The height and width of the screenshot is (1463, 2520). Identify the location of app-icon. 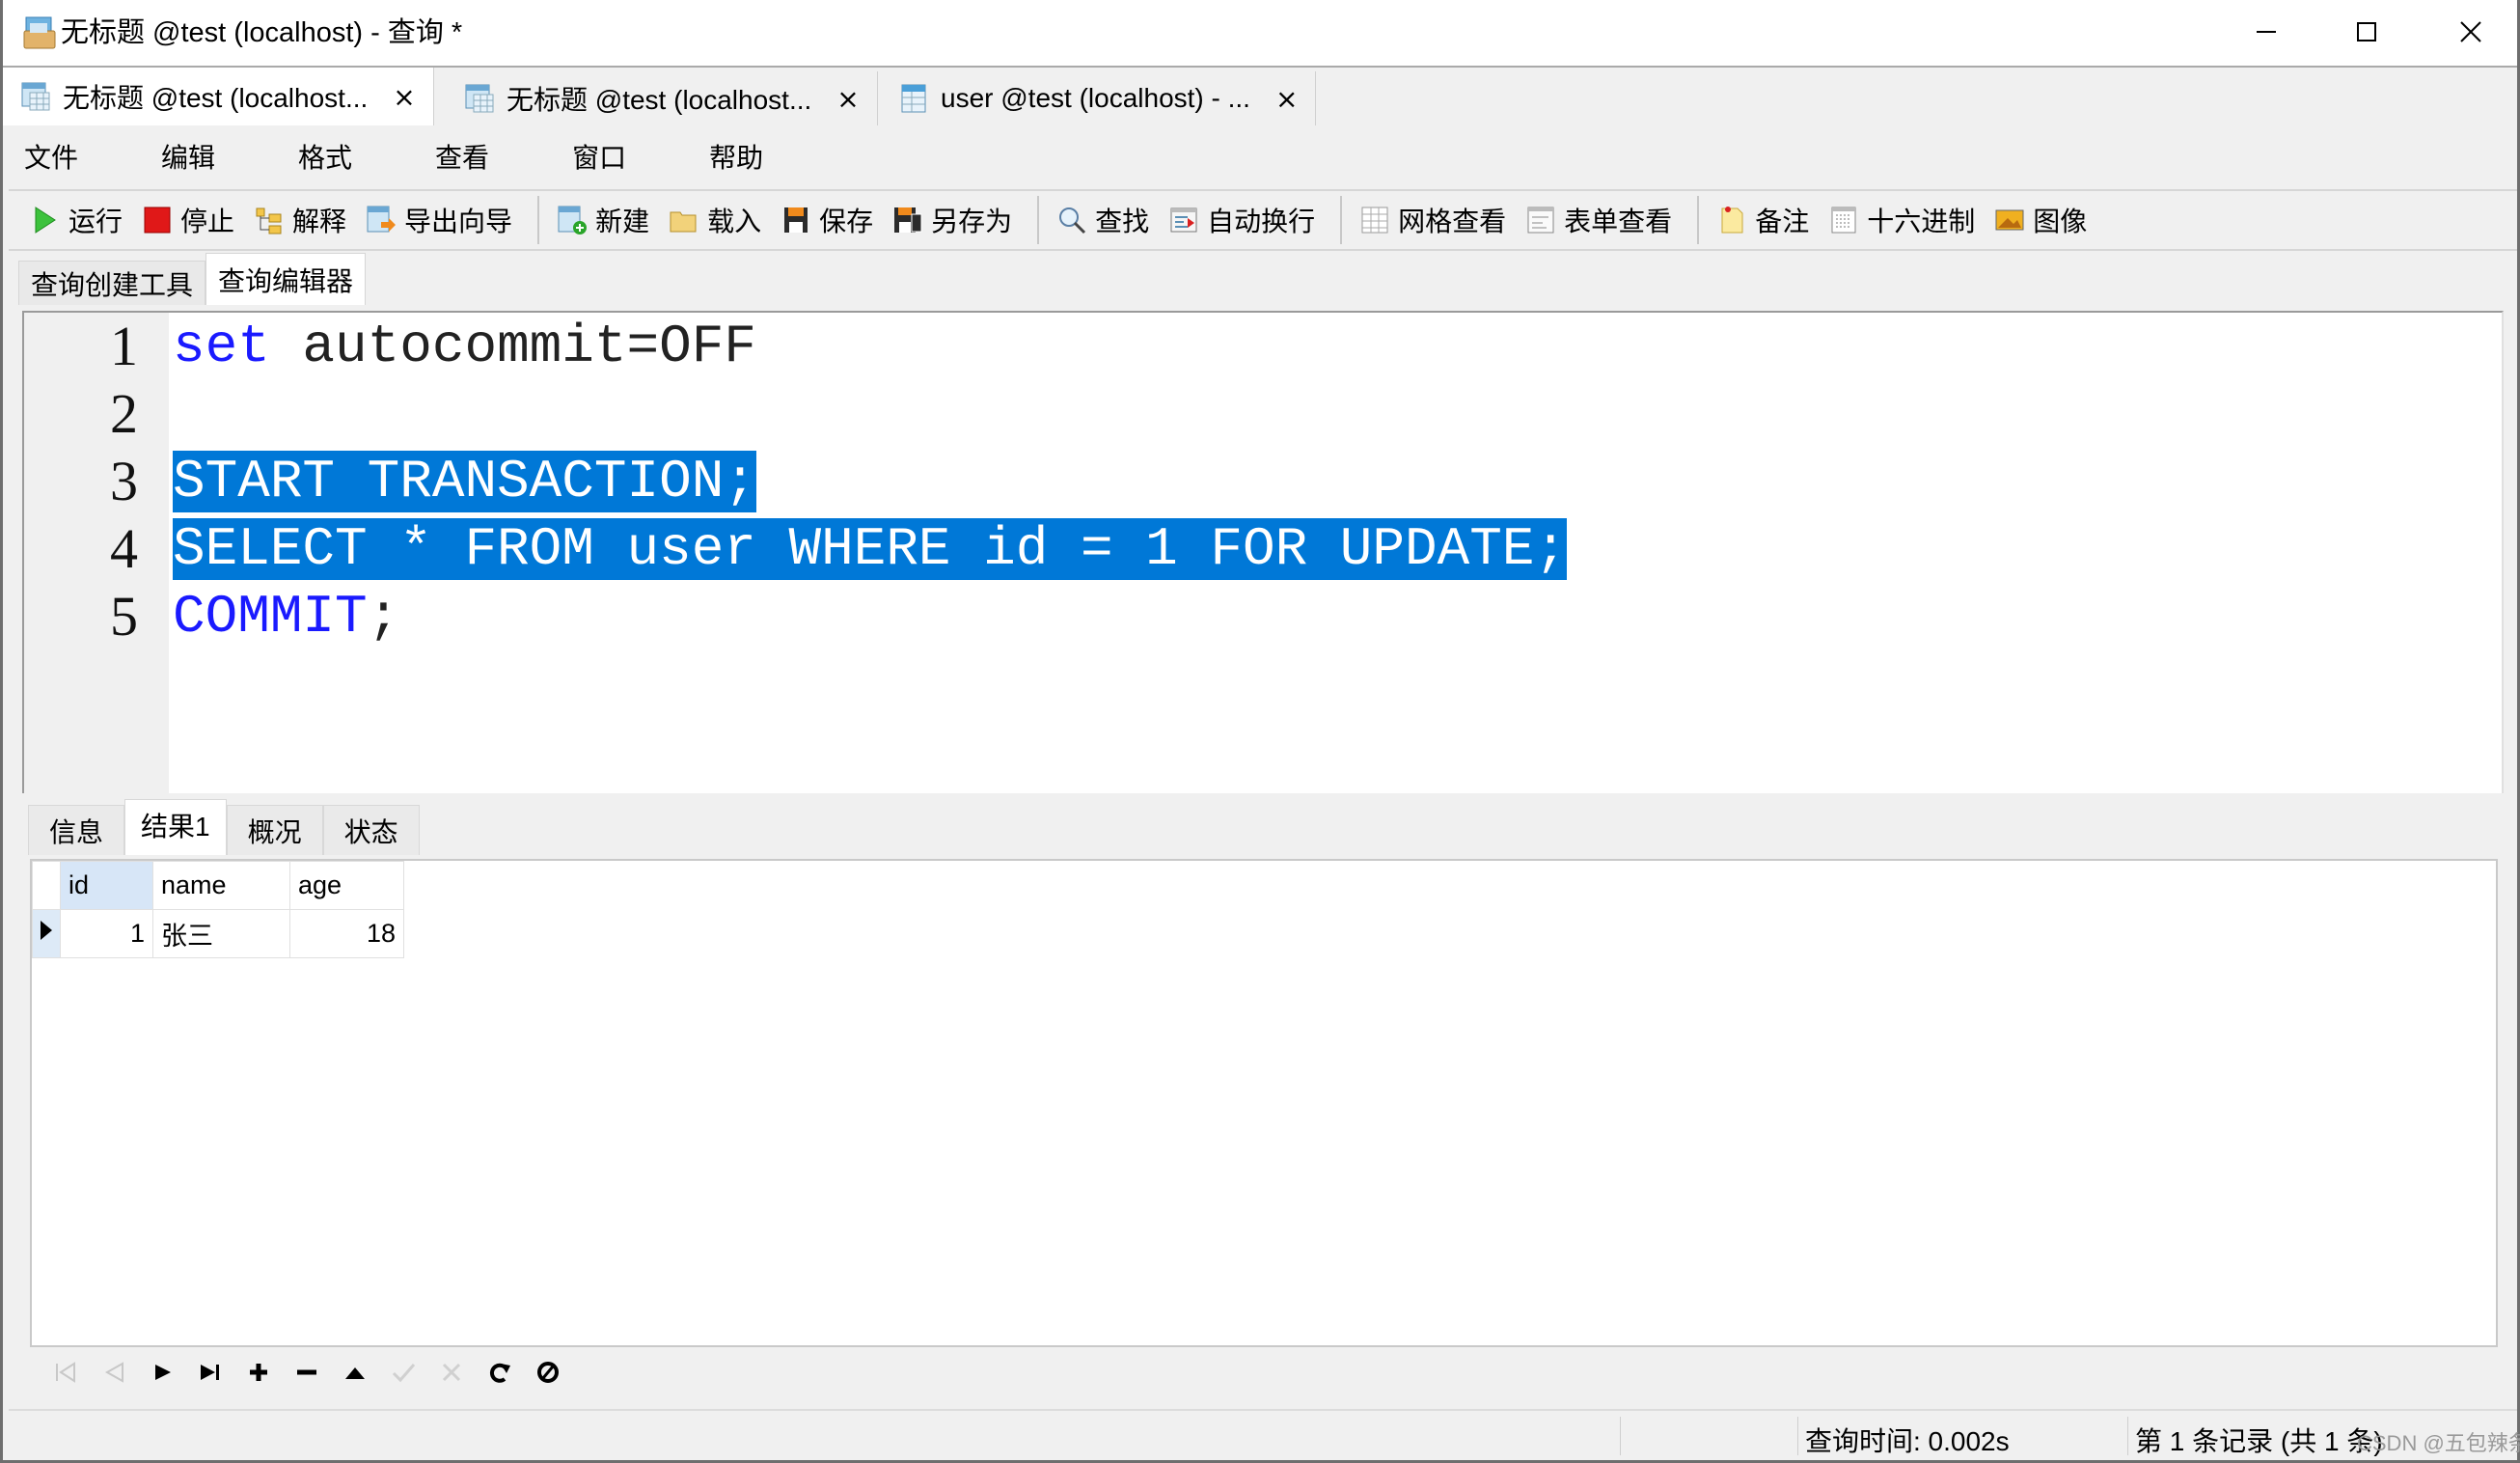
(40, 32).